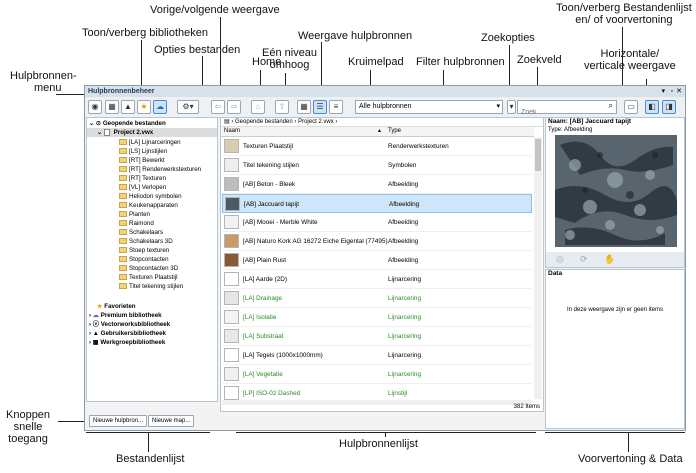 This screenshot has height=473, width=696. I want to click on tree-premium-library: › ☁ Premium bibliotheek, so click(125, 315).